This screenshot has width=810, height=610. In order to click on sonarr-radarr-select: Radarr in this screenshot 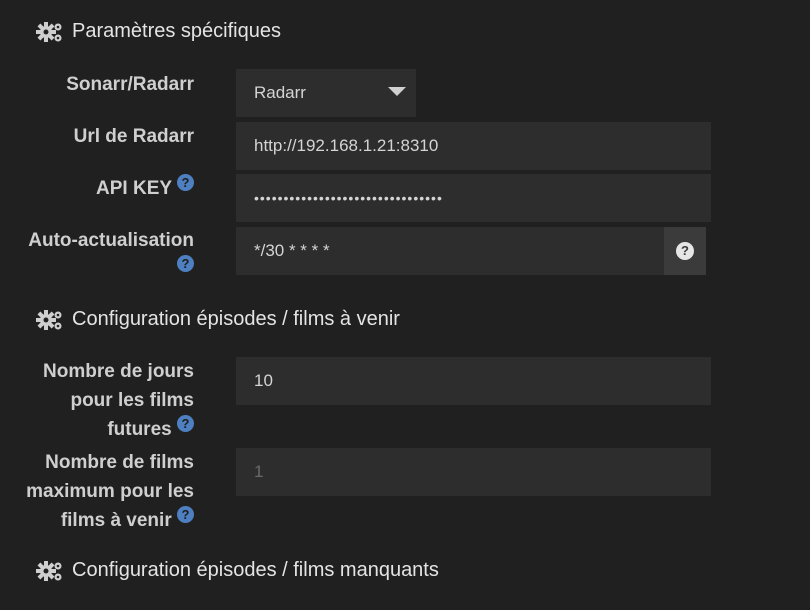, I will do `click(326, 93)`.